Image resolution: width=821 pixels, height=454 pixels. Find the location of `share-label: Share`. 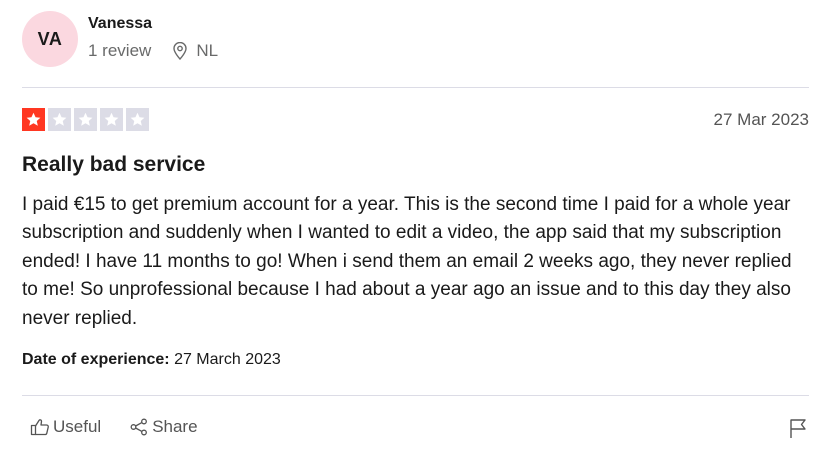

share-label: Share is located at coordinates (175, 426).